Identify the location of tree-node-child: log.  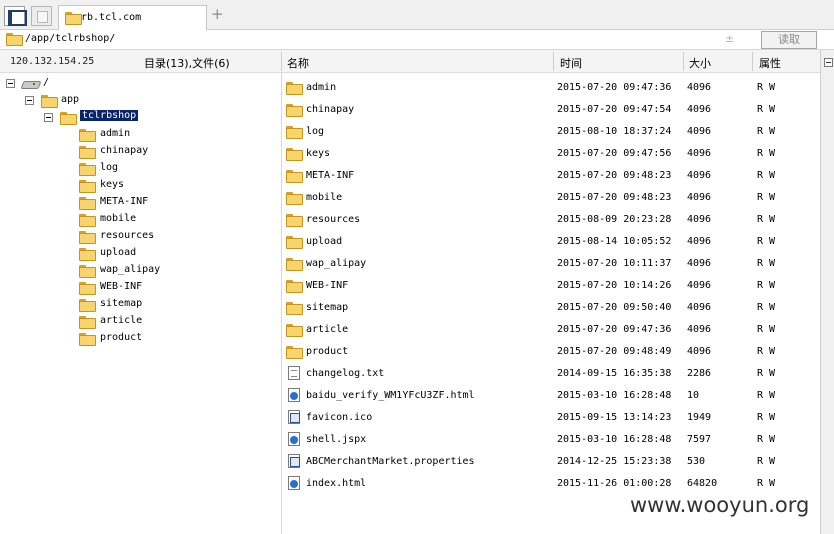
(90, 168).